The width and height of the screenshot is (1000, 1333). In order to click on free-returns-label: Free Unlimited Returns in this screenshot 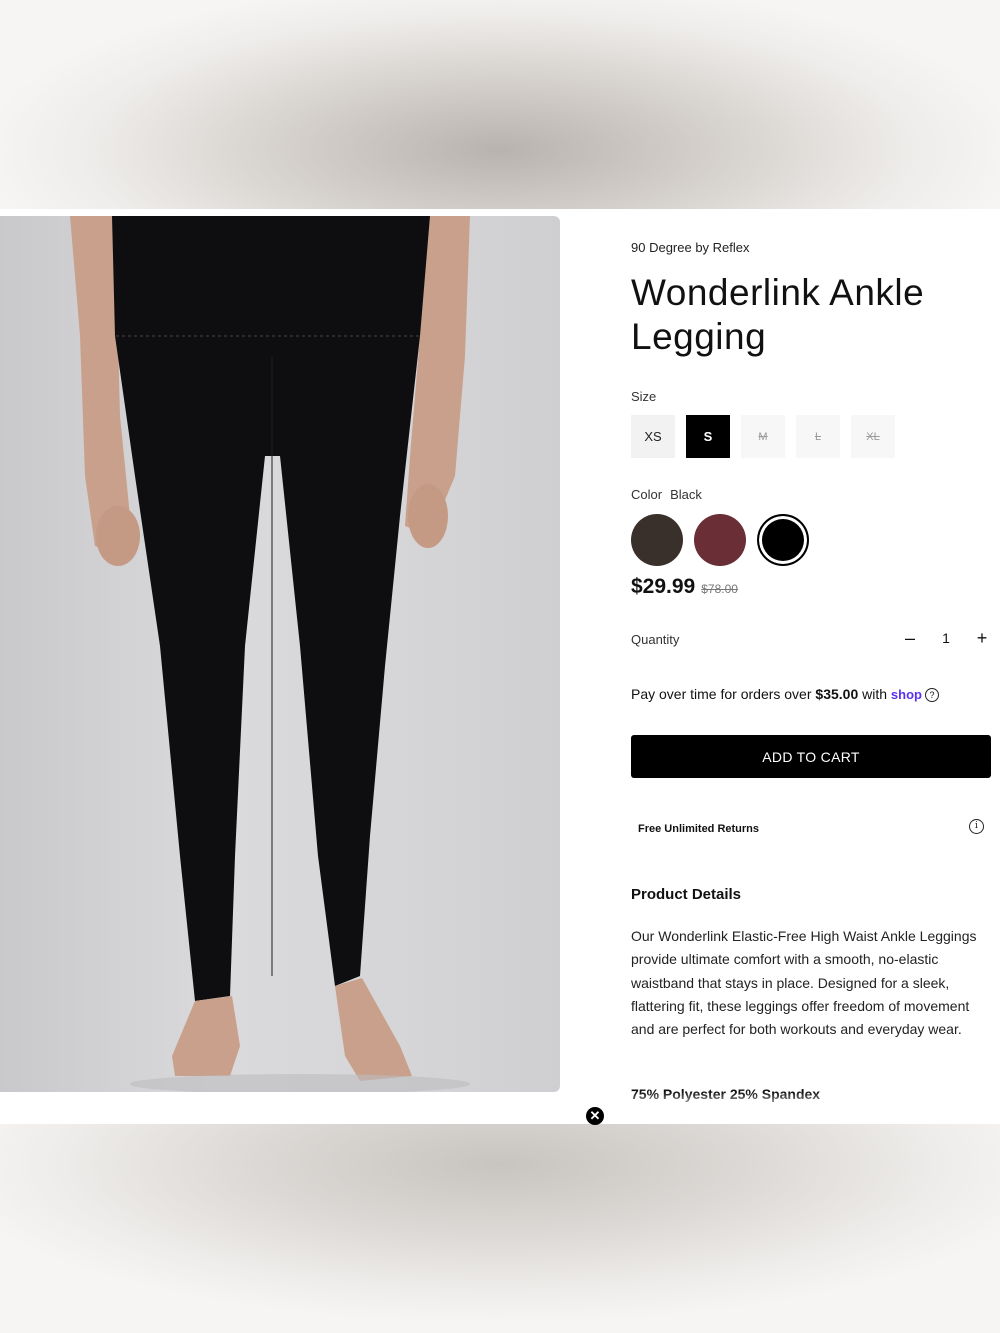, I will do `click(699, 829)`.